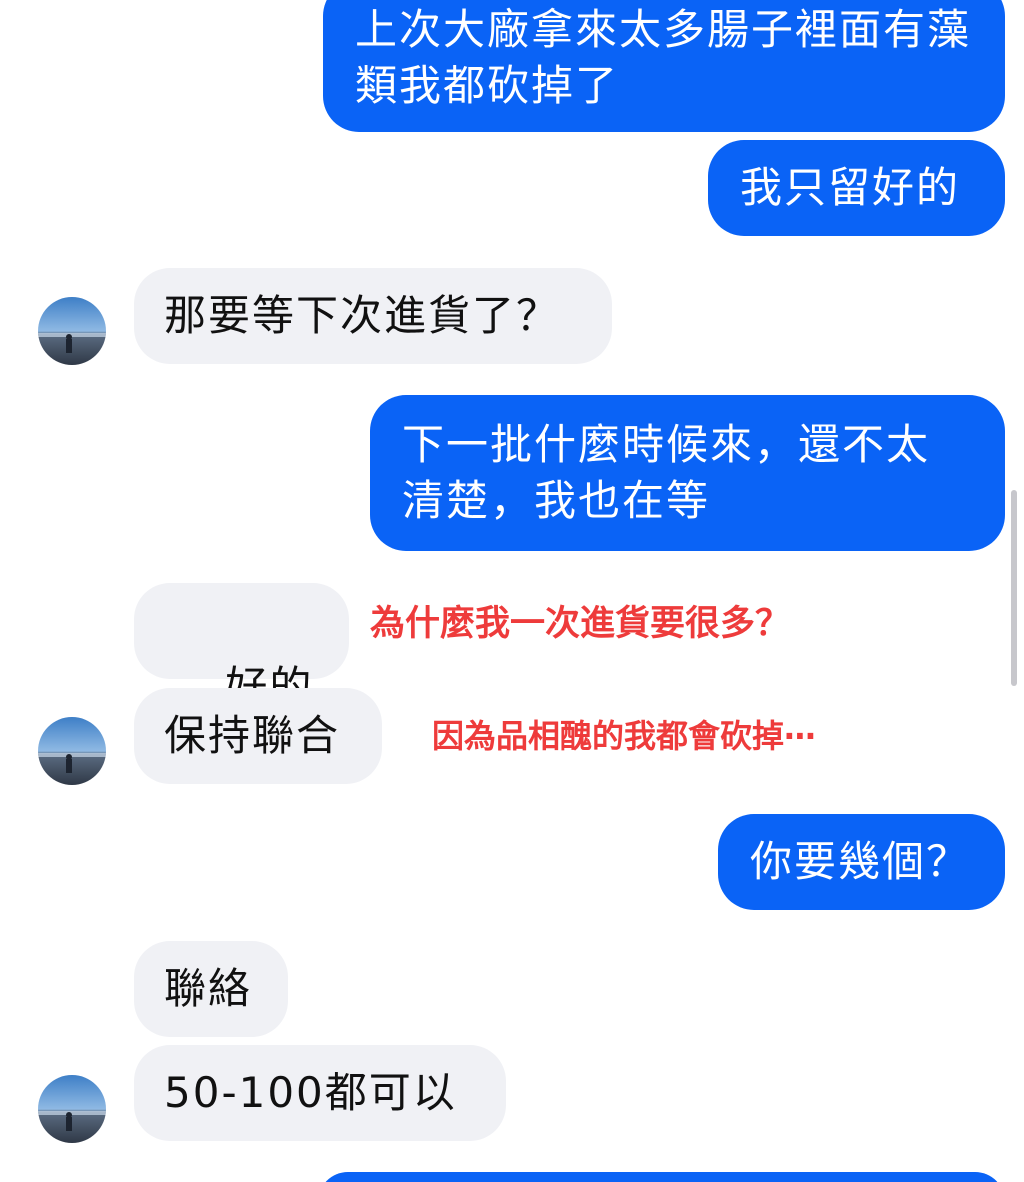  I want to click on outgoing-message: 上次大廠拿來太多腸子裡面有藻類我都砍掉了, so click(664, 66).